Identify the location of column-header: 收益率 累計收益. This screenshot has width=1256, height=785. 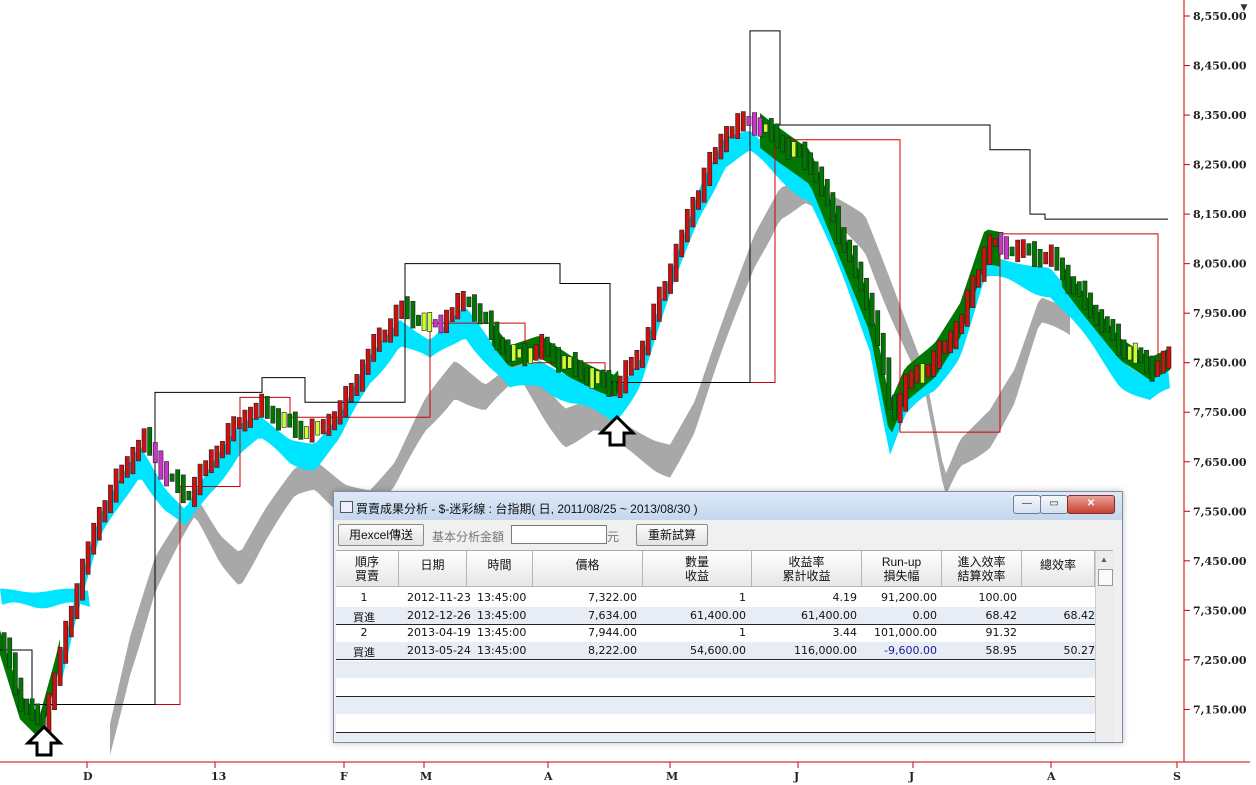
(807, 569).